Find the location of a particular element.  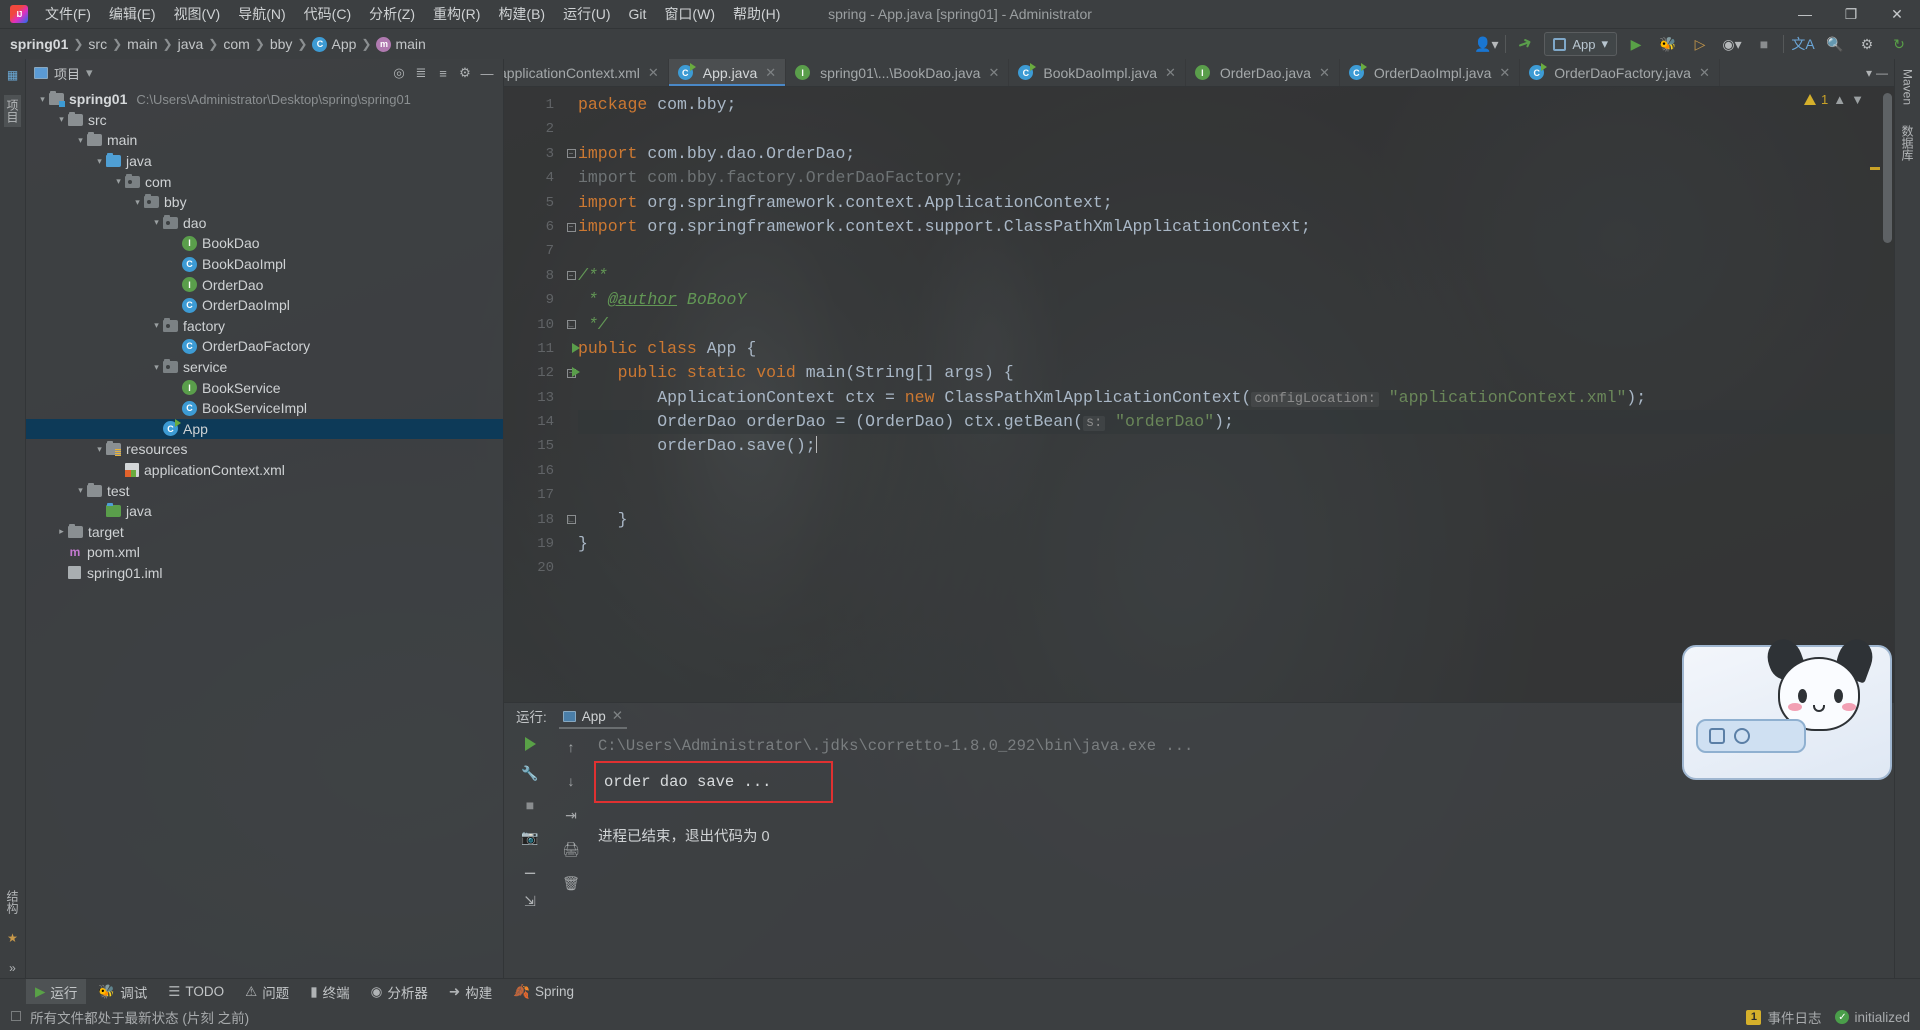

tree-node-bookdao: ▾I BookDao is located at coordinates (264, 243).